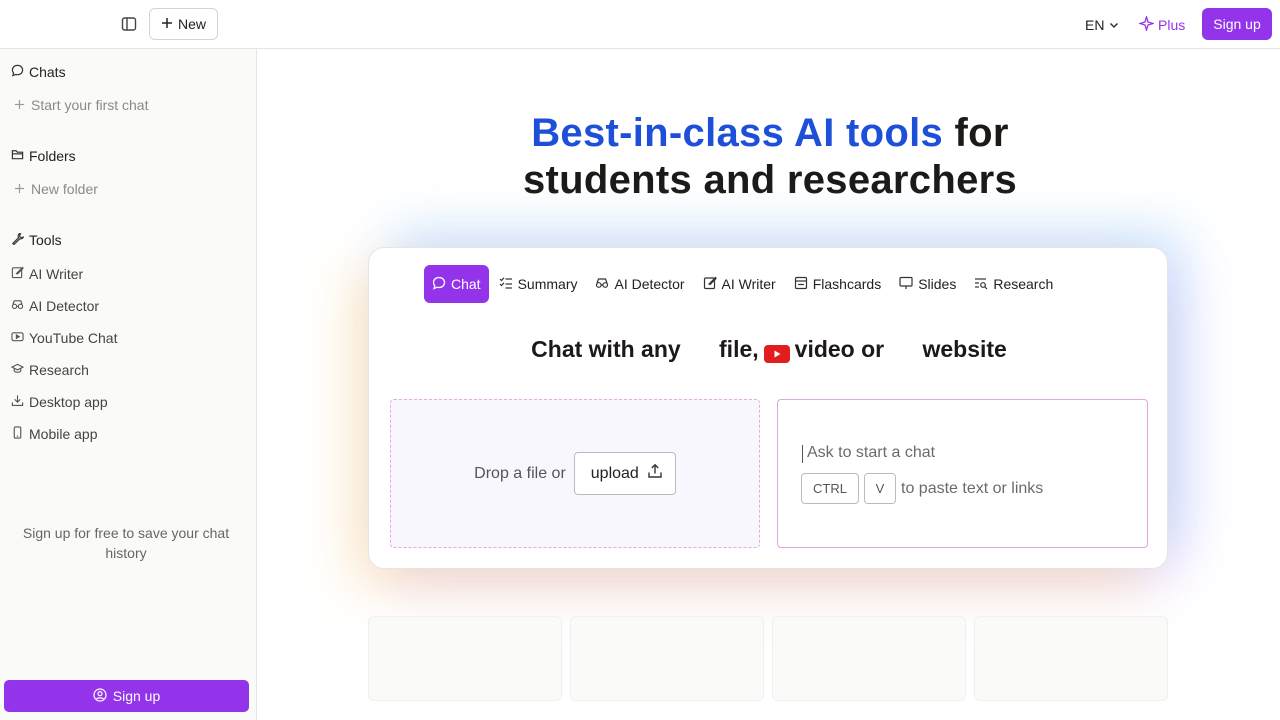  I want to click on tab-slides: Slides, so click(927, 284).